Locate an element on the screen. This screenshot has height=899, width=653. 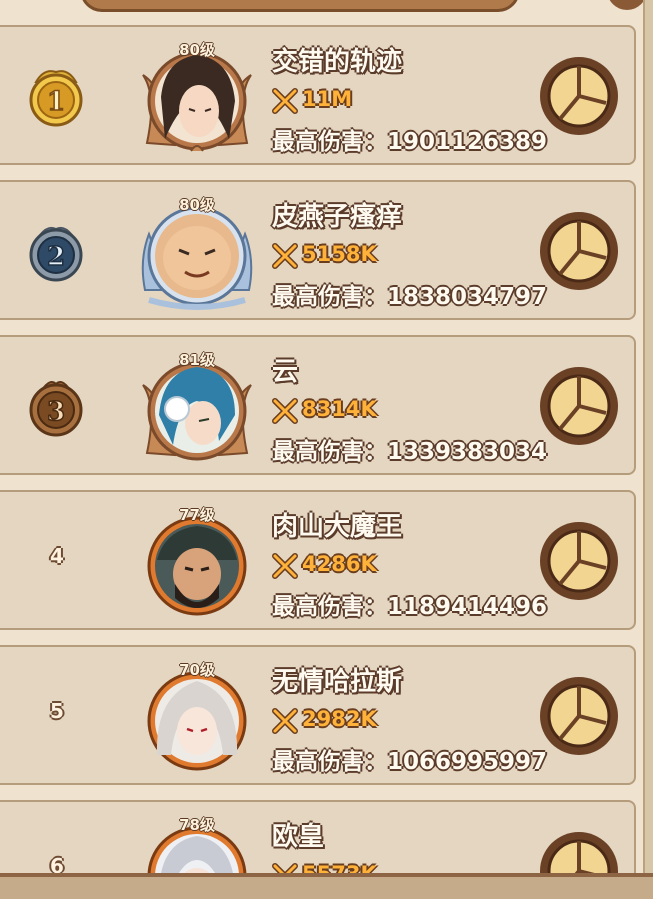
ranking-row: 6 78级 欧皇 5573K is located at coordinates (318, 837).